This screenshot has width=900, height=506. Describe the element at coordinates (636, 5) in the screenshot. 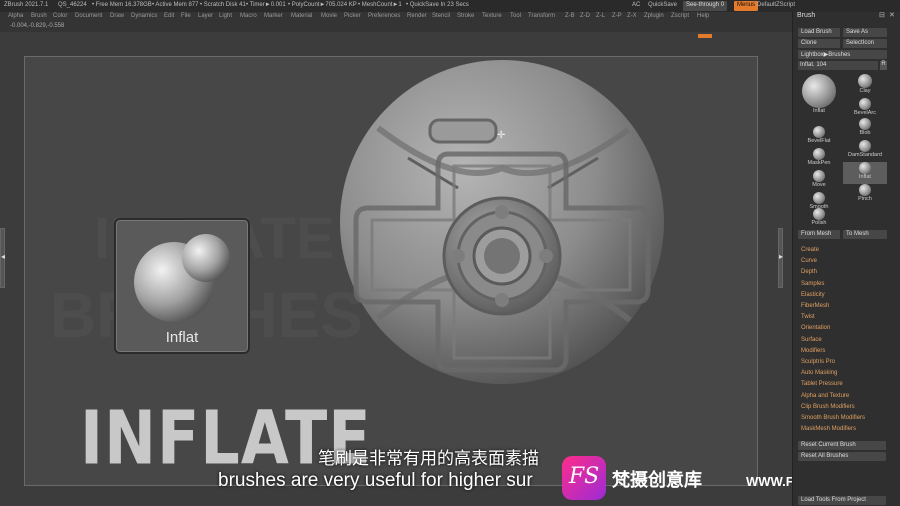

I see `ac-label: AC` at that location.